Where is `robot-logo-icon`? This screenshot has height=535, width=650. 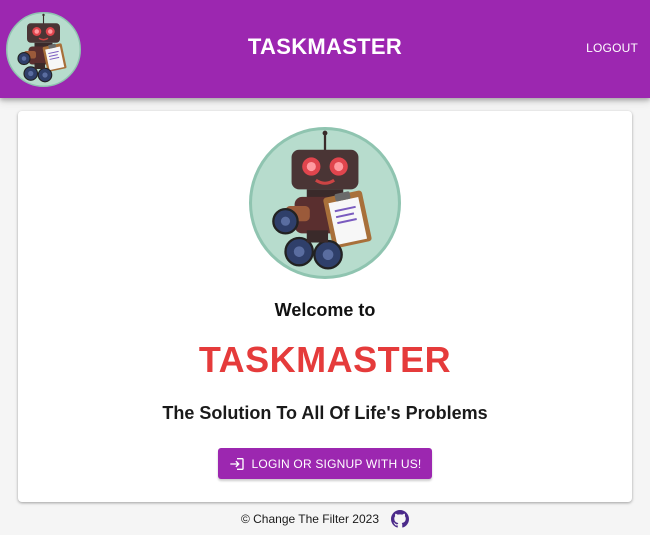 robot-logo-icon is located at coordinates (43, 49).